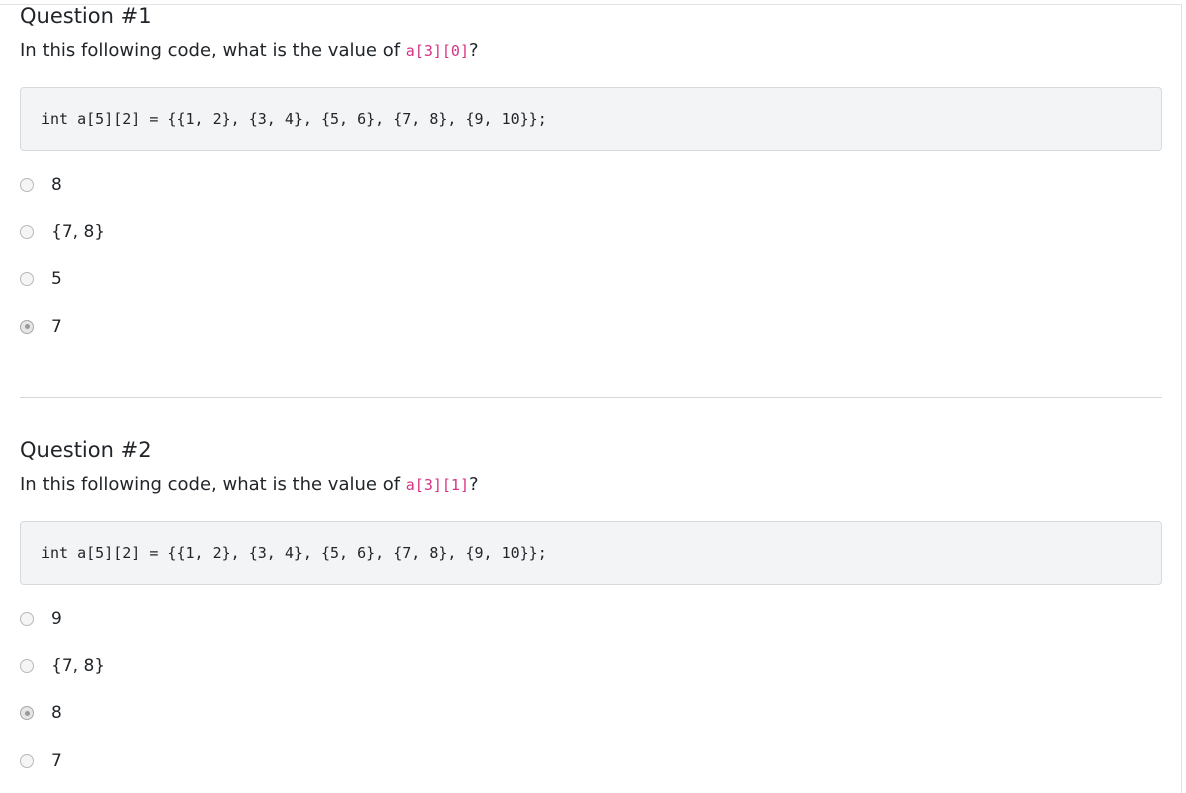  Describe the element at coordinates (86, 16) in the screenshot. I see `question-title: Question #1` at that location.